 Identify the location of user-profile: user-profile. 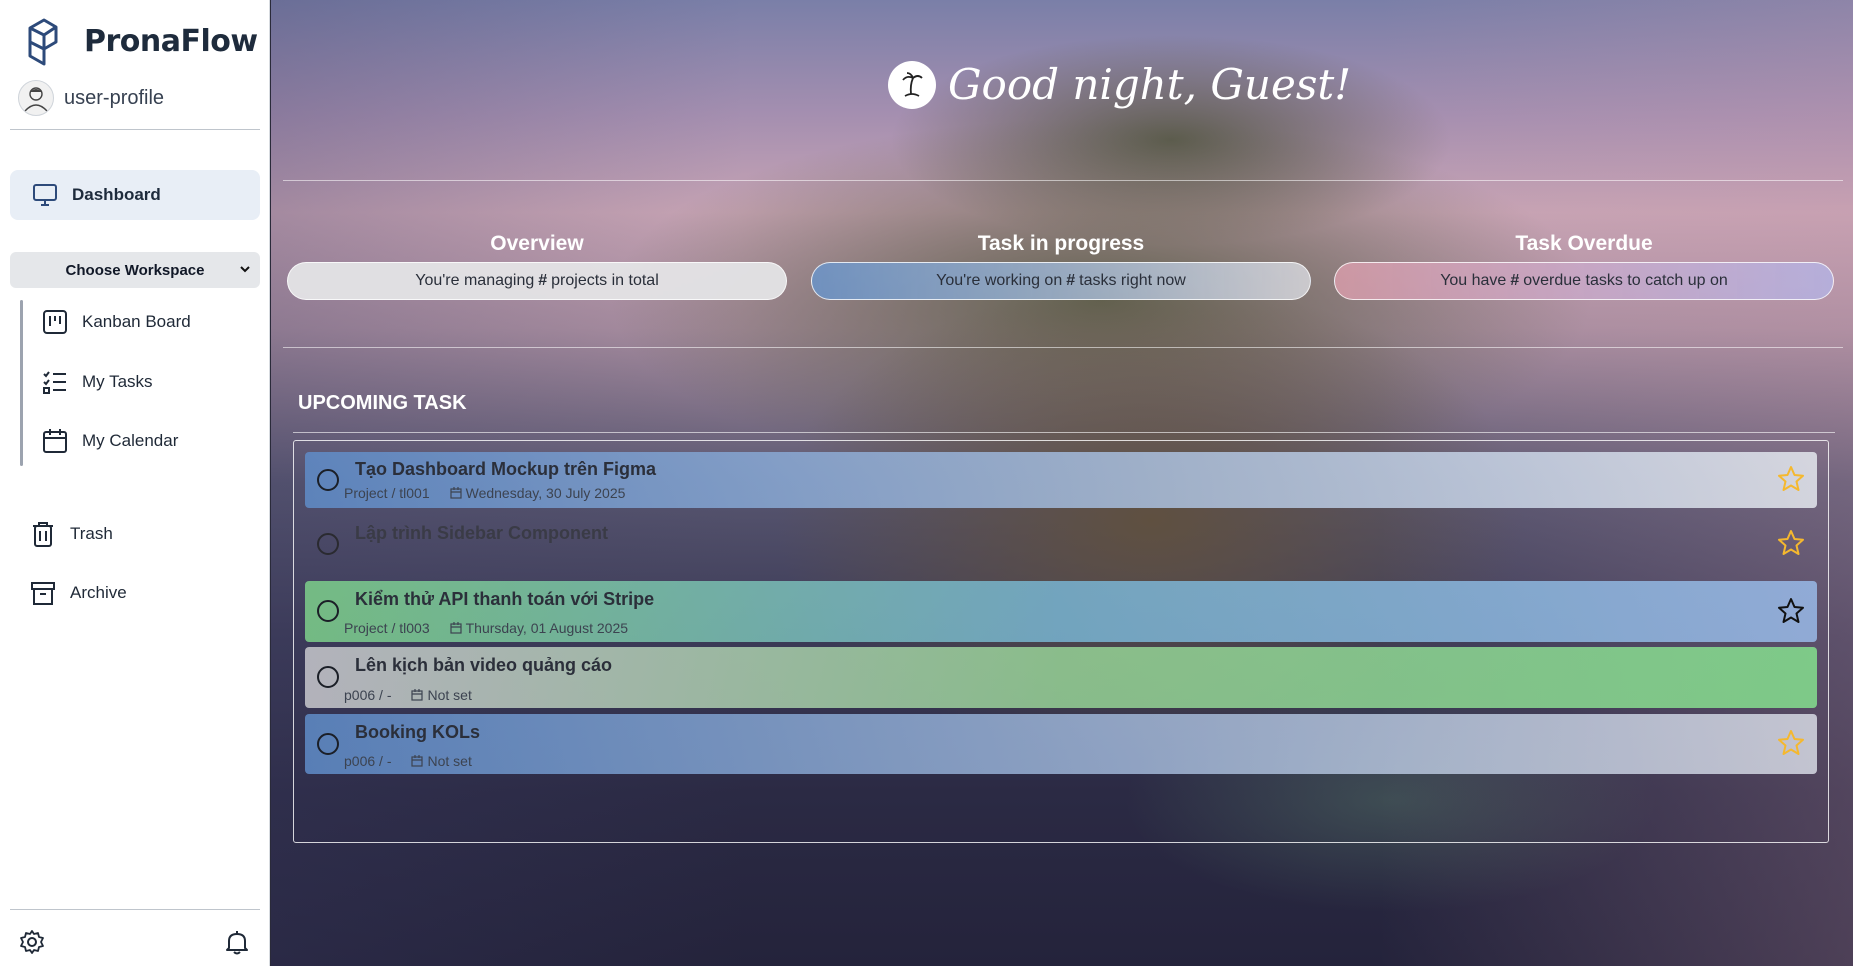
(91, 98).